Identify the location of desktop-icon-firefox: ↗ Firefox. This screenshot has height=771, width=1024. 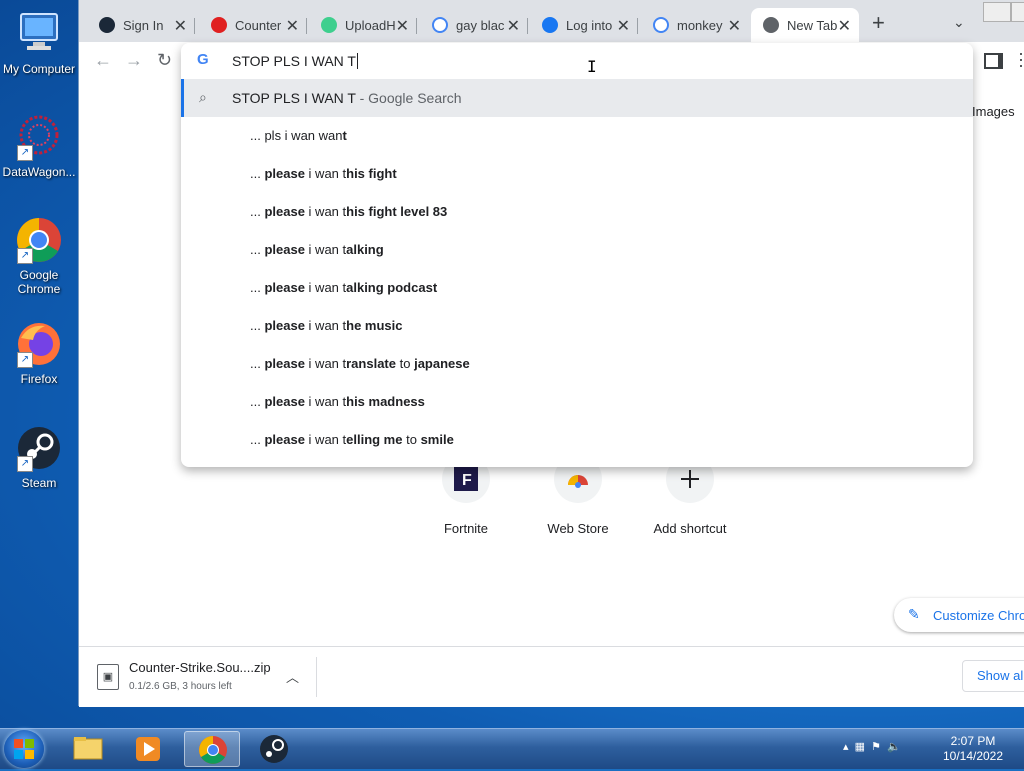
(39, 353).